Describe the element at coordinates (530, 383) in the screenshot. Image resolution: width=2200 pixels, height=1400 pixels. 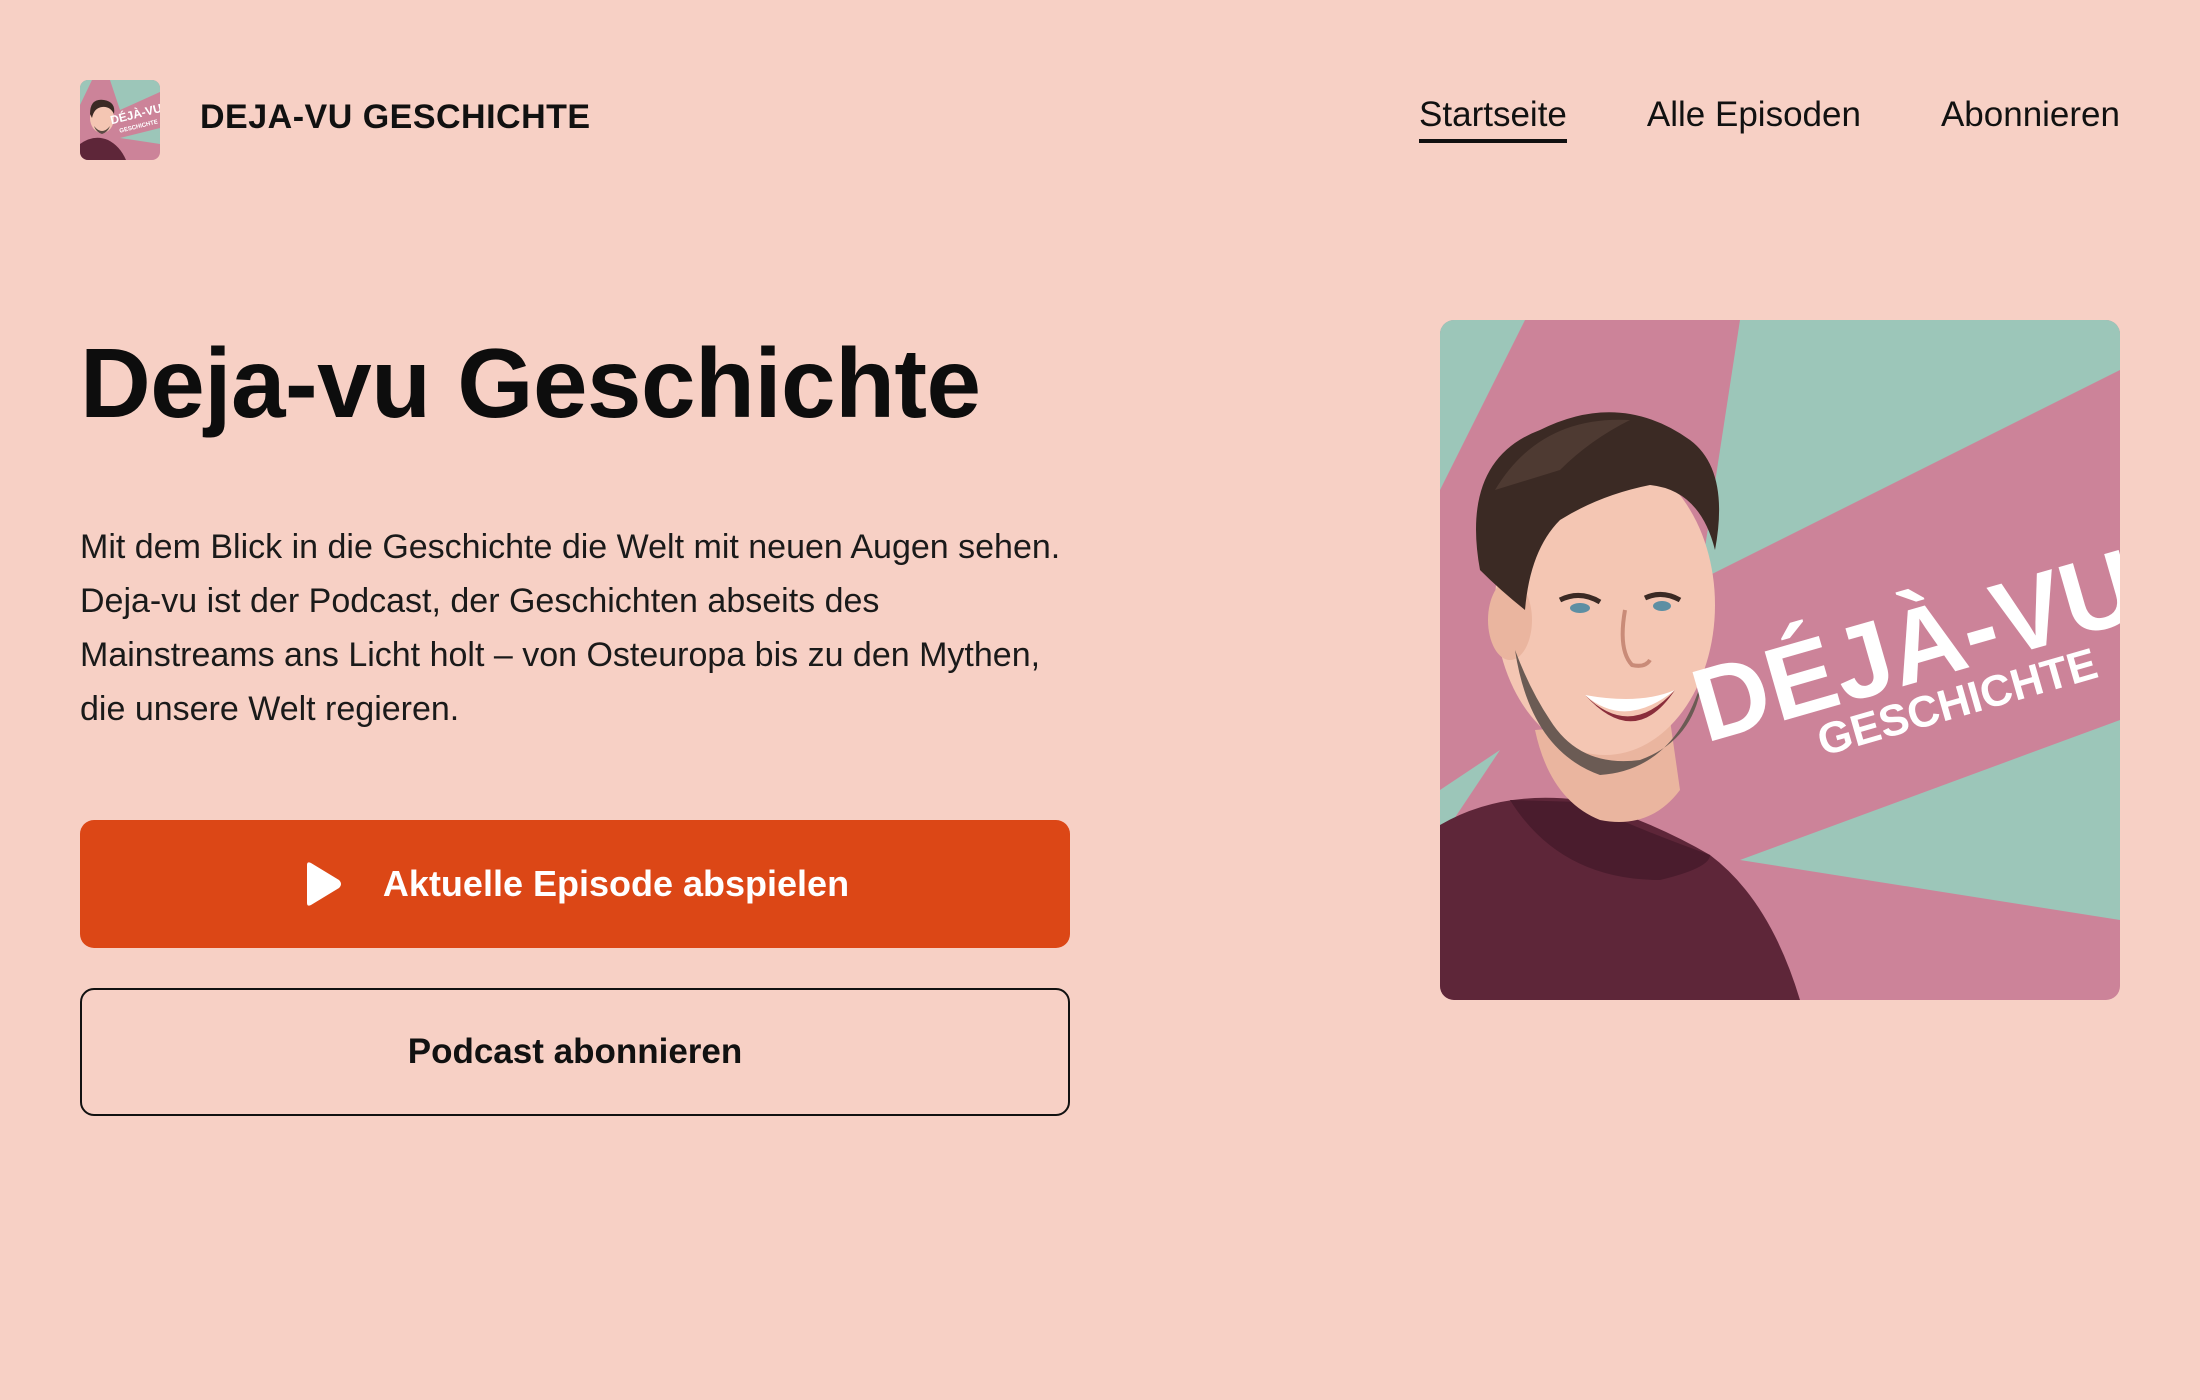
I see `page-title: Deja-vu Geschichte` at that location.